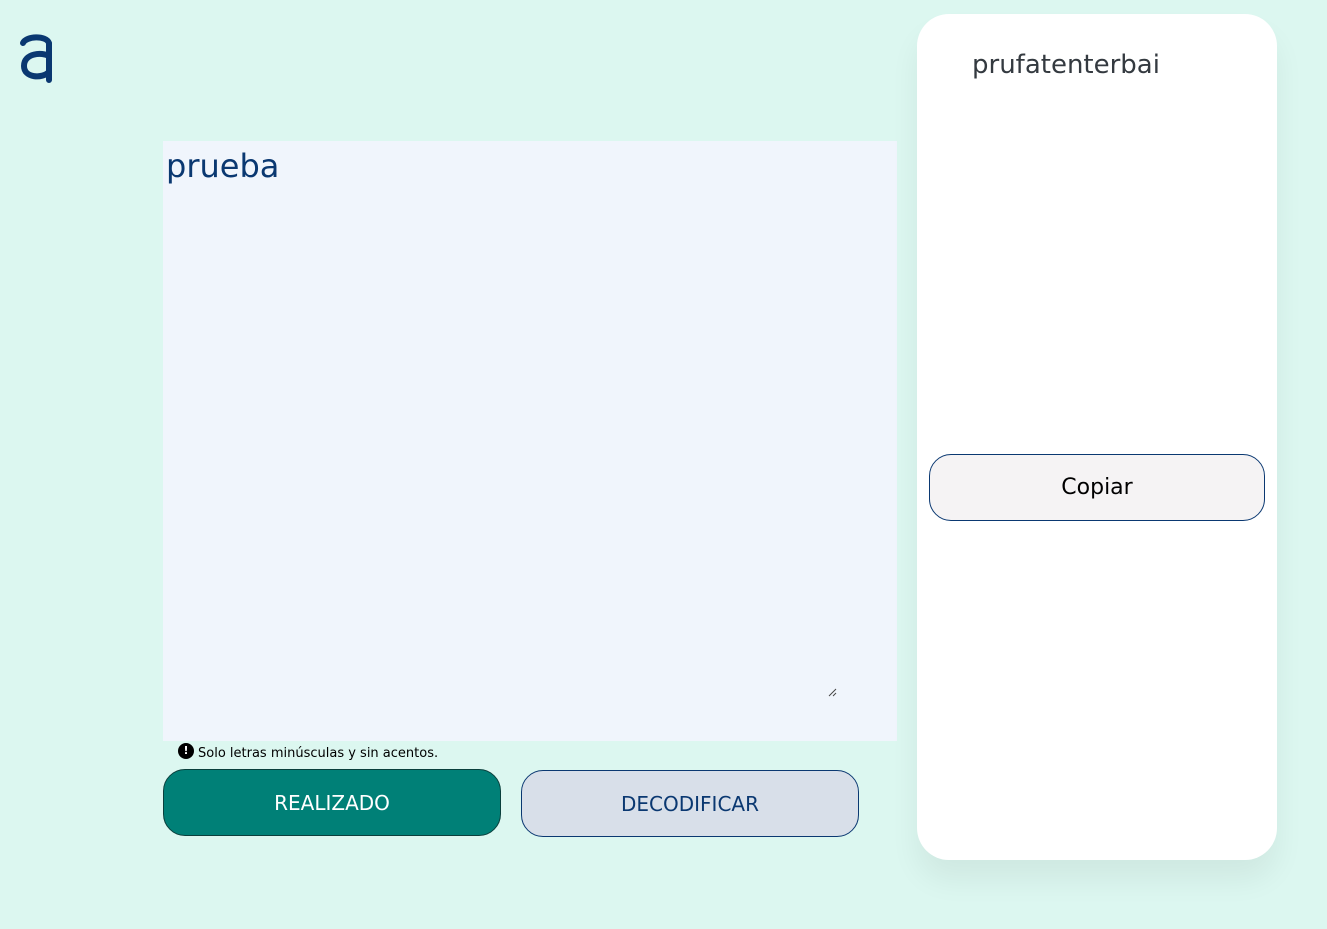 The width and height of the screenshot is (1327, 929). What do you see at coordinates (37, 58) in the screenshot?
I see `a-logo-icon` at bounding box center [37, 58].